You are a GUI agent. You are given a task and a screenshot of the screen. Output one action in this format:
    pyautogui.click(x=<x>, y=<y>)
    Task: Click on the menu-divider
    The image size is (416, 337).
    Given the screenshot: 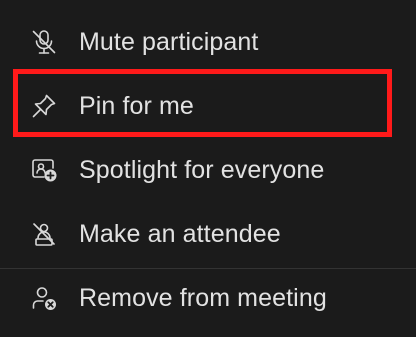 What is the action you would take?
    pyautogui.click(x=208, y=268)
    